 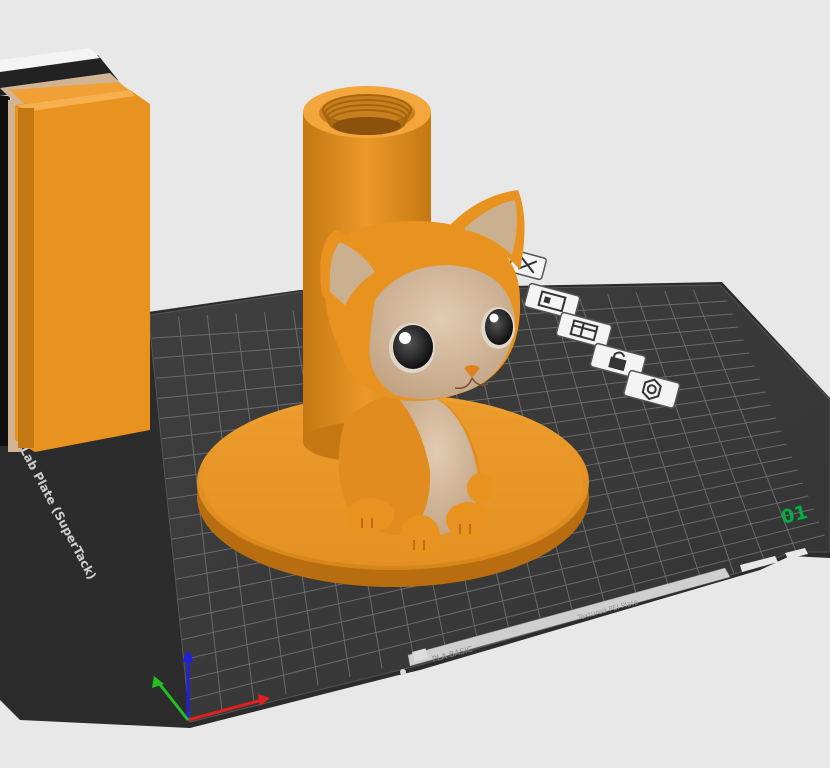 I want to click on wipe-tower, so click(x=75, y=250).